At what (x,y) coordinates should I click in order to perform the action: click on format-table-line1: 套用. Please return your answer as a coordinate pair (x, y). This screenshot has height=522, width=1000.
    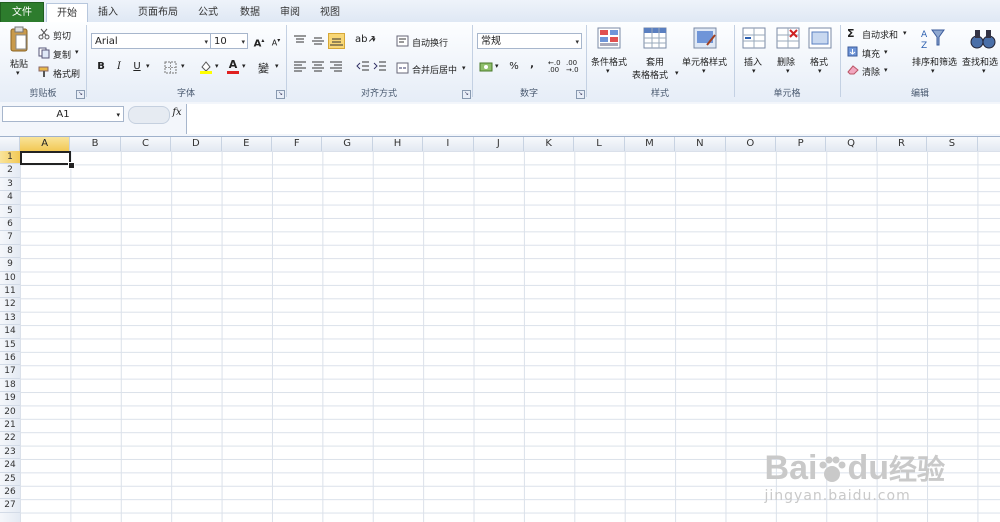
    Looking at the image, I should click on (655, 61).